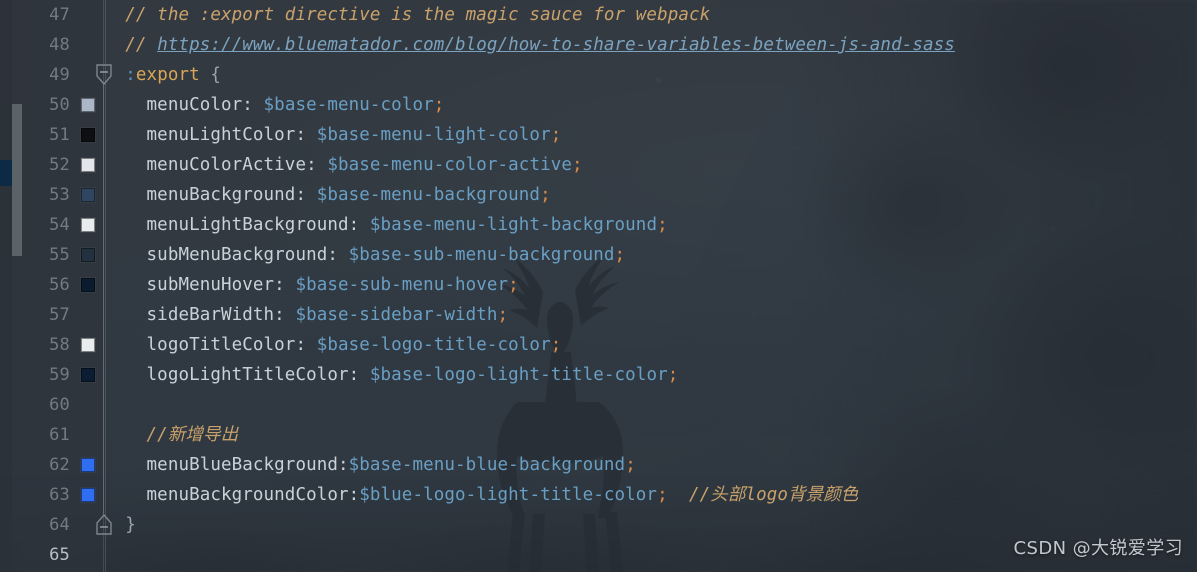 The image size is (1197, 572). What do you see at coordinates (210, 195) in the screenshot?
I see `token-prop: menuBackground:` at bounding box center [210, 195].